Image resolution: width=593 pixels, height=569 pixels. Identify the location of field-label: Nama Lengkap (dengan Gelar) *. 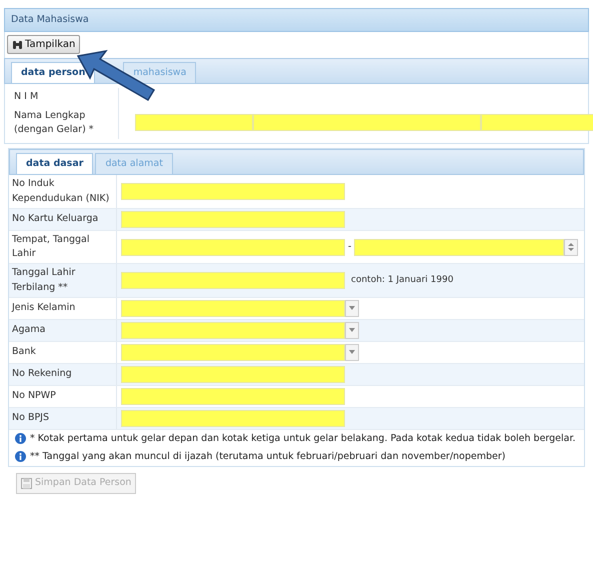
(65, 122).